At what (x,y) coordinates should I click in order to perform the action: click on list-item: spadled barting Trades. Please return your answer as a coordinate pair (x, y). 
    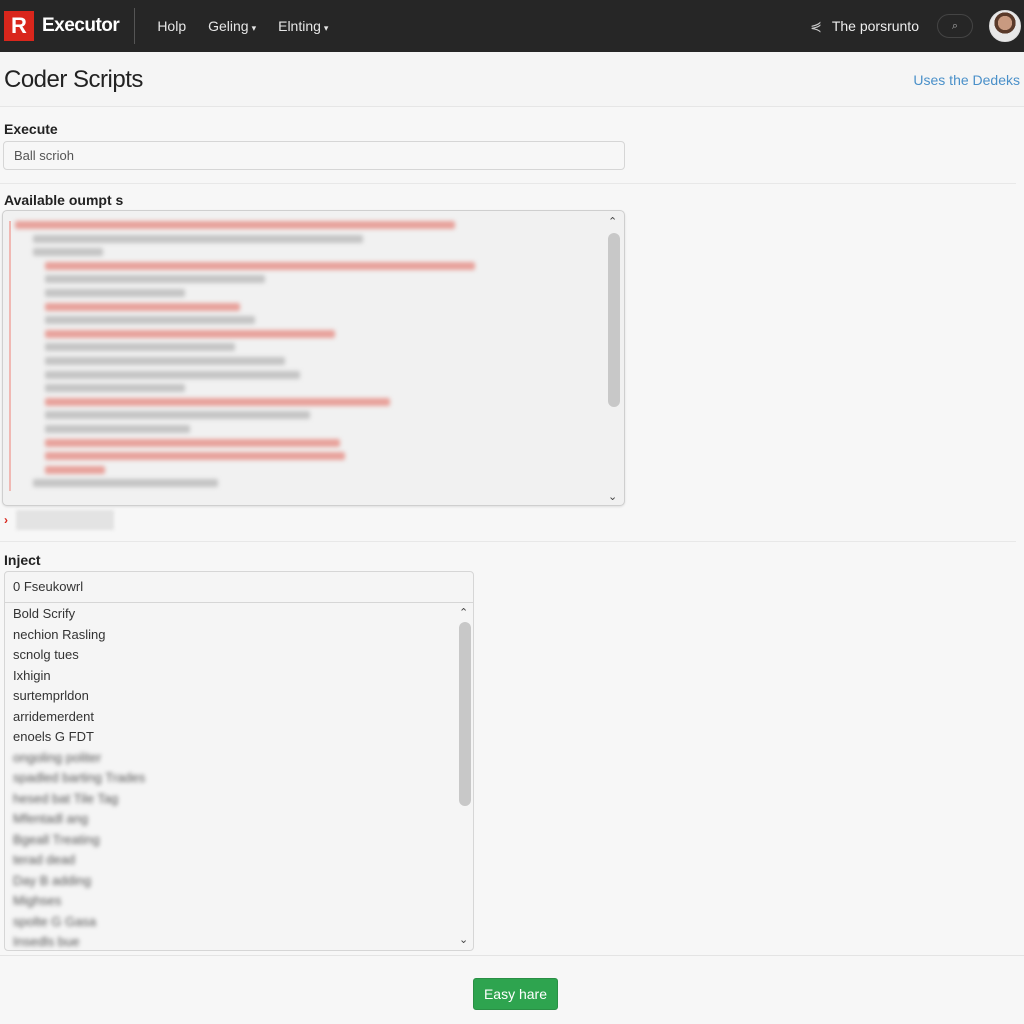
    Looking at the image, I should click on (231, 778).